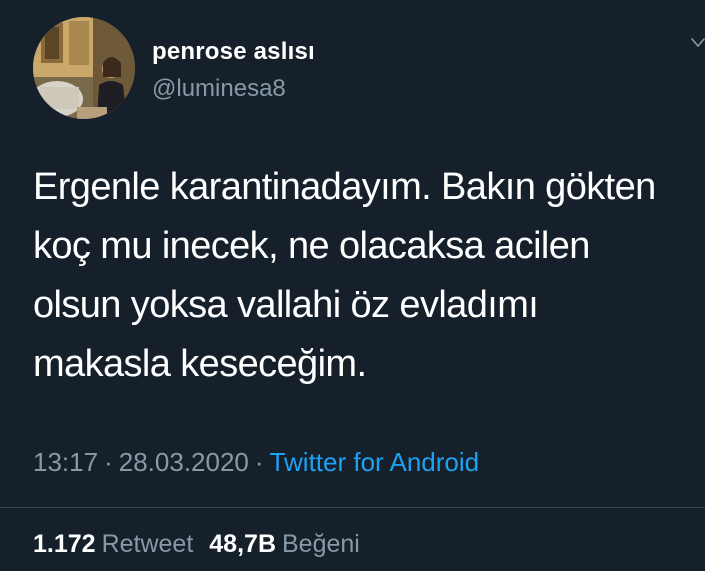 Image resolution: width=705 pixels, height=571 pixels. Describe the element at coordinates (66, 462) in the screenshot. I see `tweet-time: 13:17` at that location.